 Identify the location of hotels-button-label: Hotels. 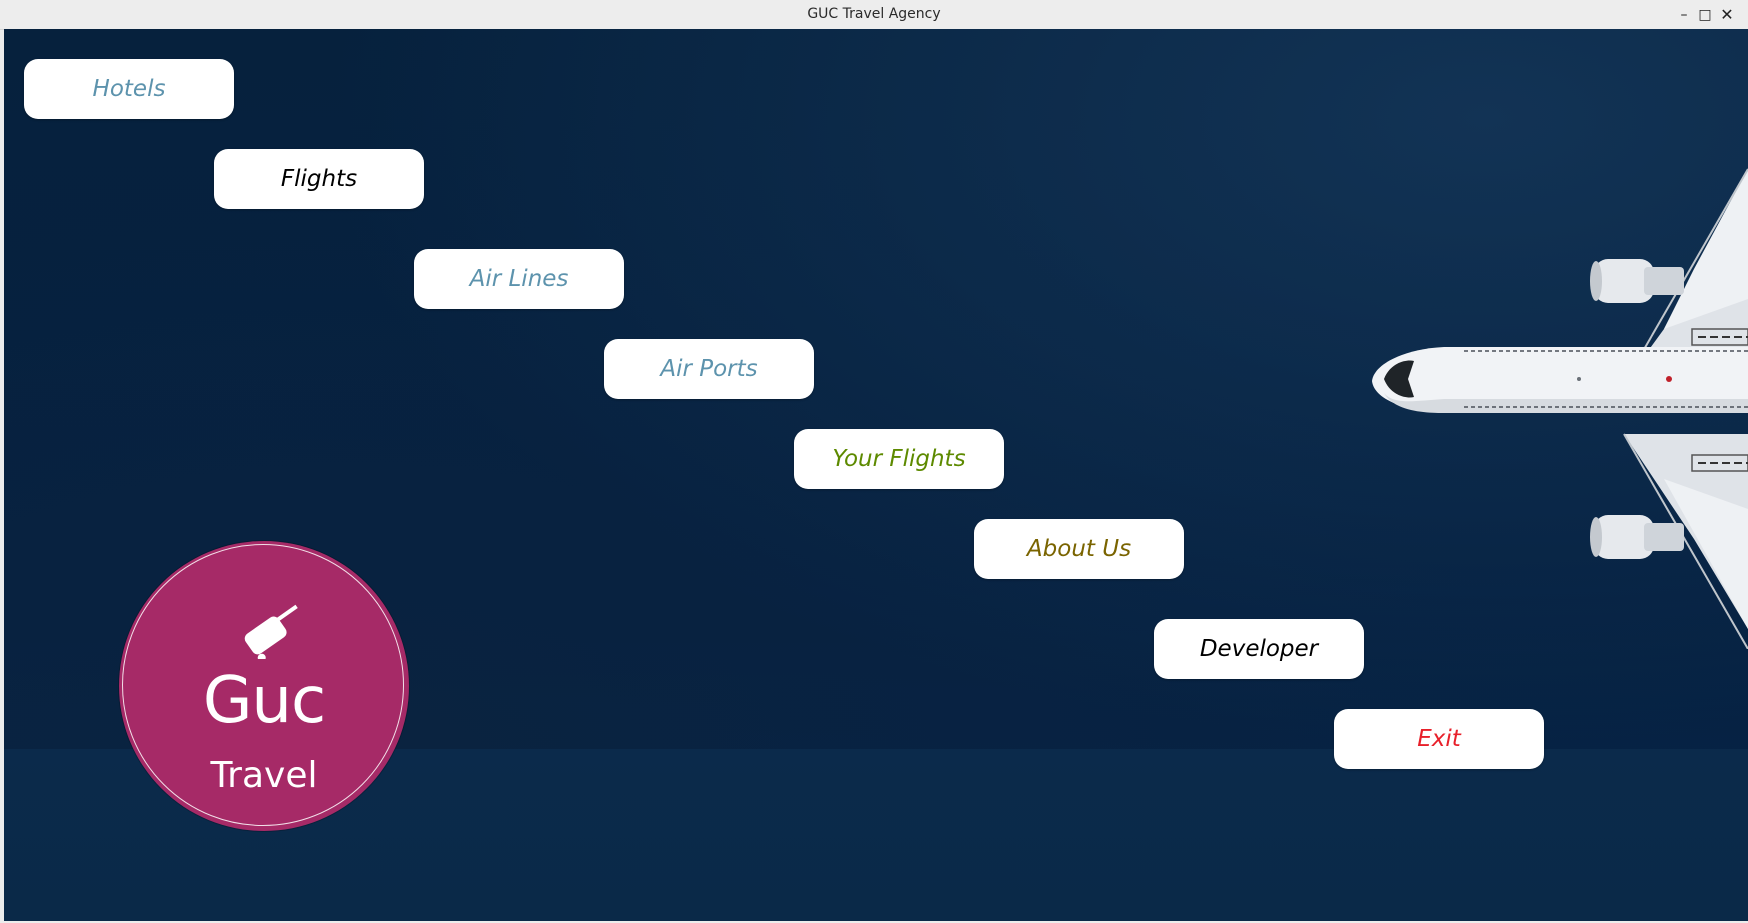
(129, 89).